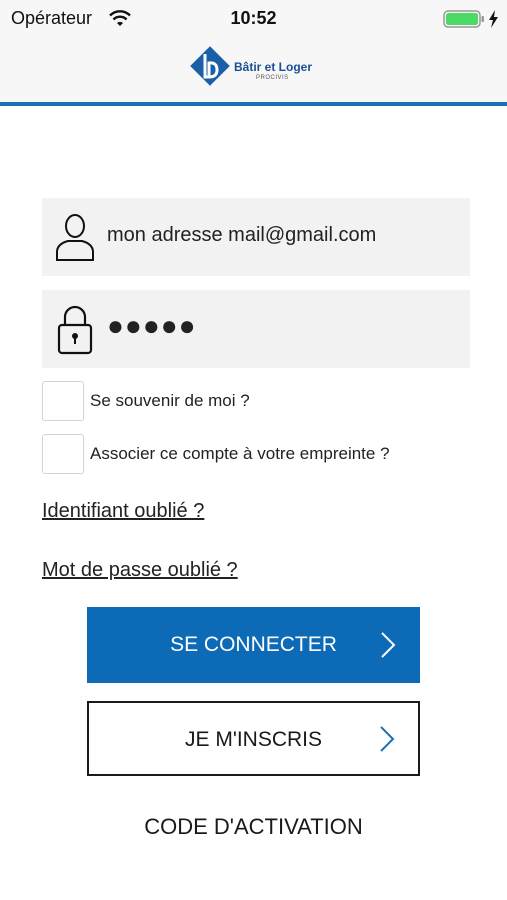  Describe the element at coordinates (63, 454) in the screenshot. I see `fingerprint-checkbox` at that location.